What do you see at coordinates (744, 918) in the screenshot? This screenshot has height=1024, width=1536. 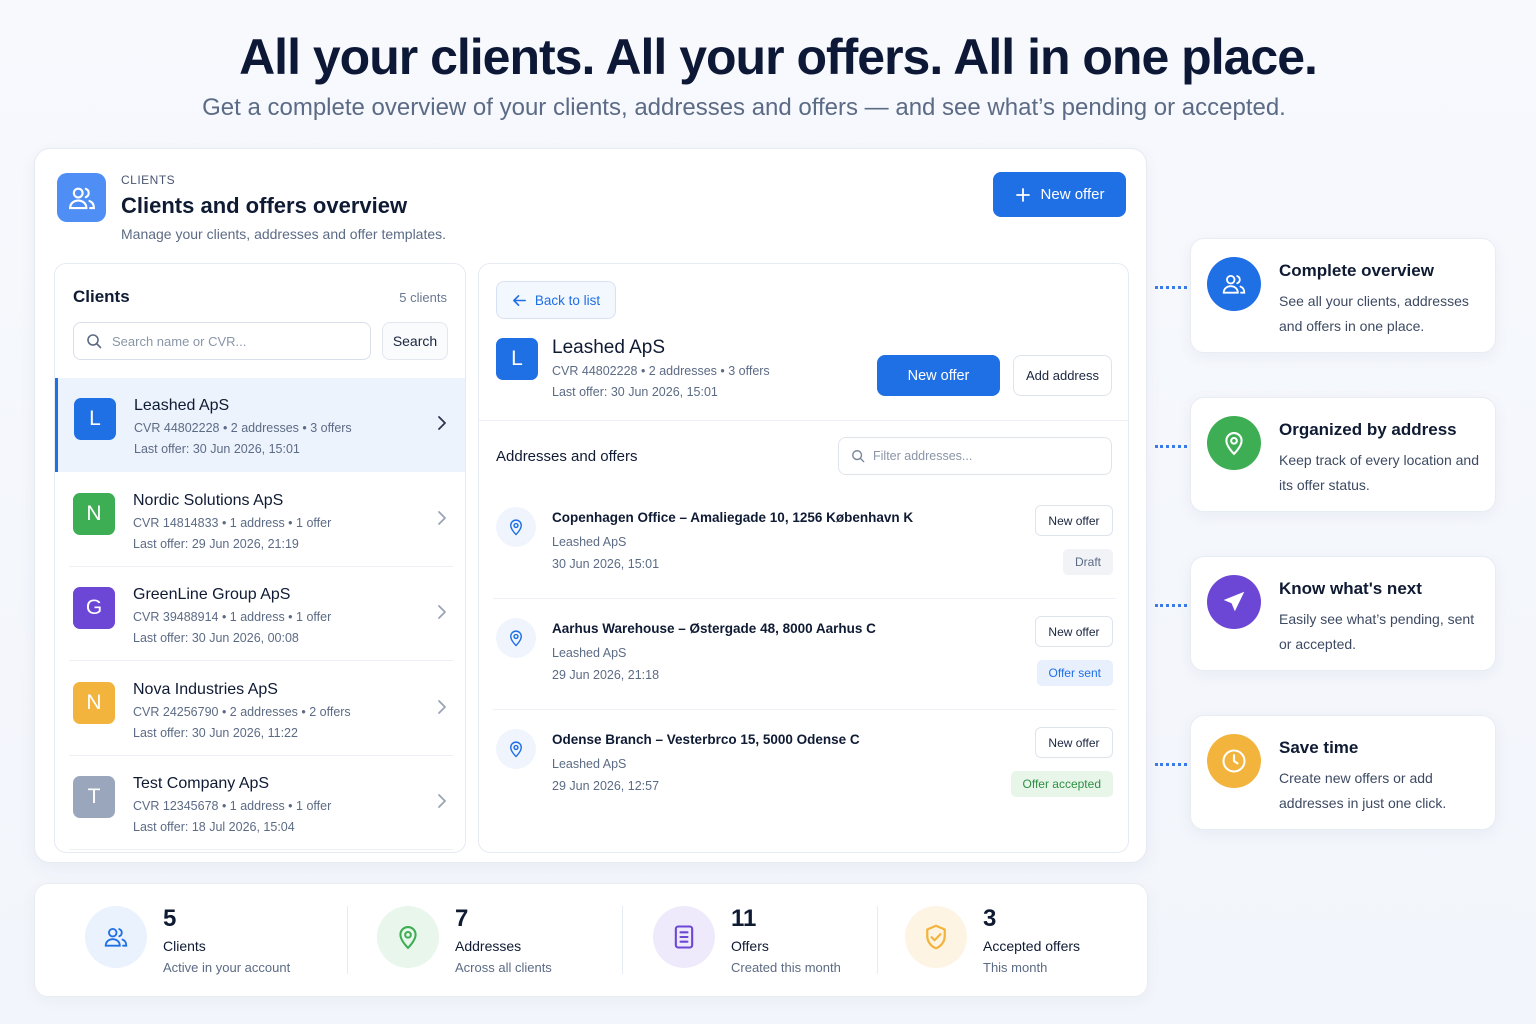 I see `stat-number: 11` at bounding box center [744, 918].